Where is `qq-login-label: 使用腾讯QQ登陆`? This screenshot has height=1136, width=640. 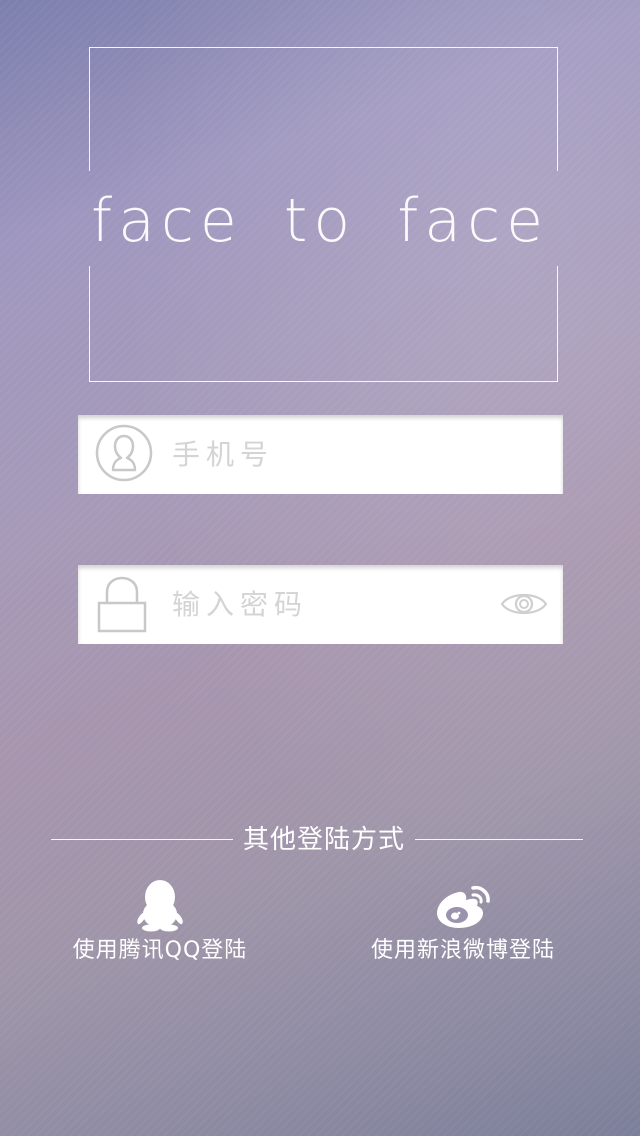 qq-login-label: 使用腾讯QQ登陆 is located at coordinates (160, 950).